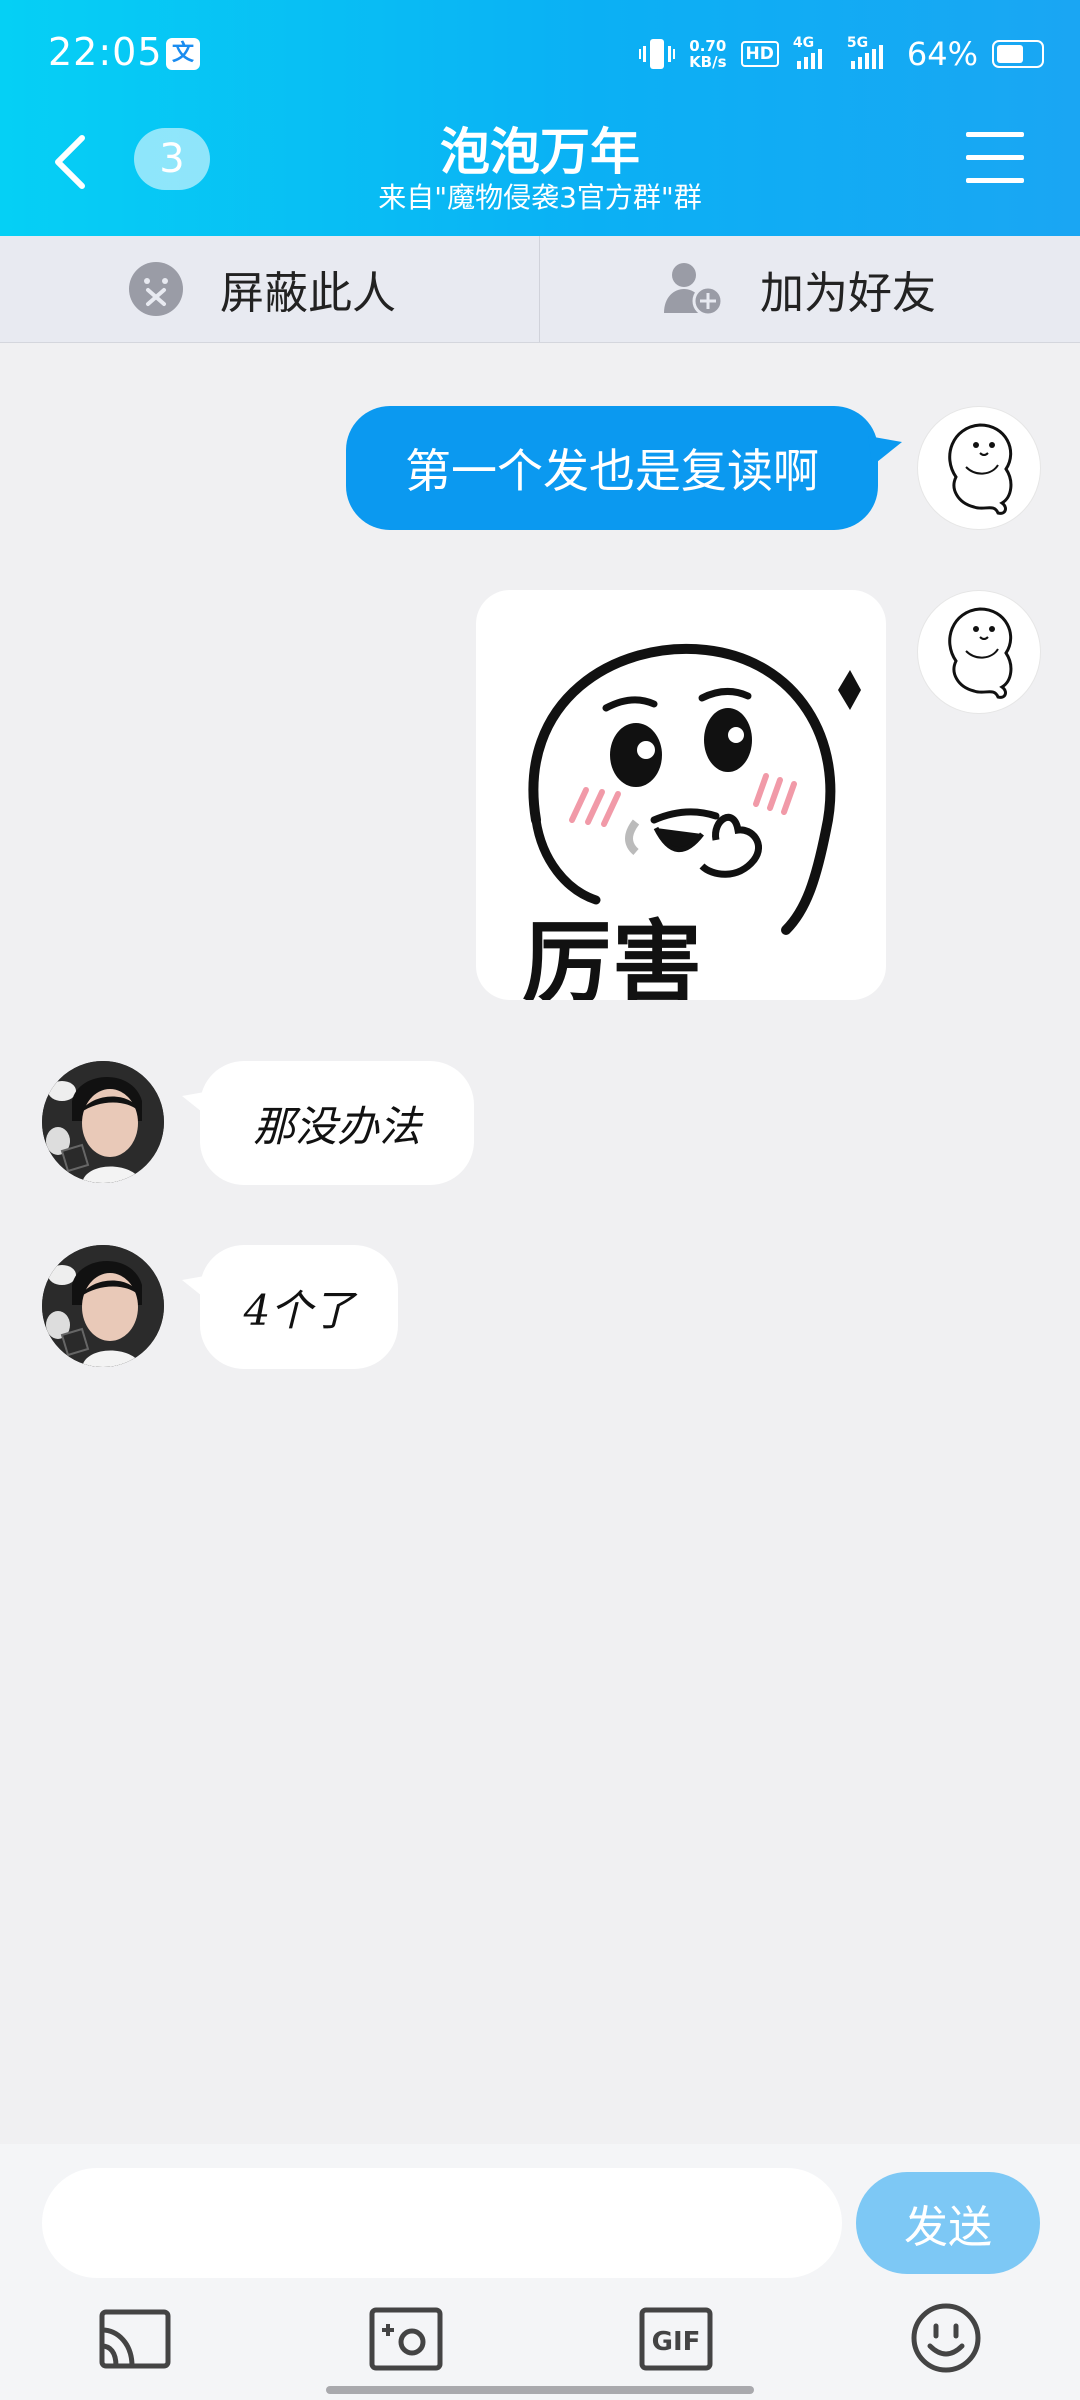 This screenshot has height=2400, width=1080. I want to click on emoji-icon, so click(946, 2338).